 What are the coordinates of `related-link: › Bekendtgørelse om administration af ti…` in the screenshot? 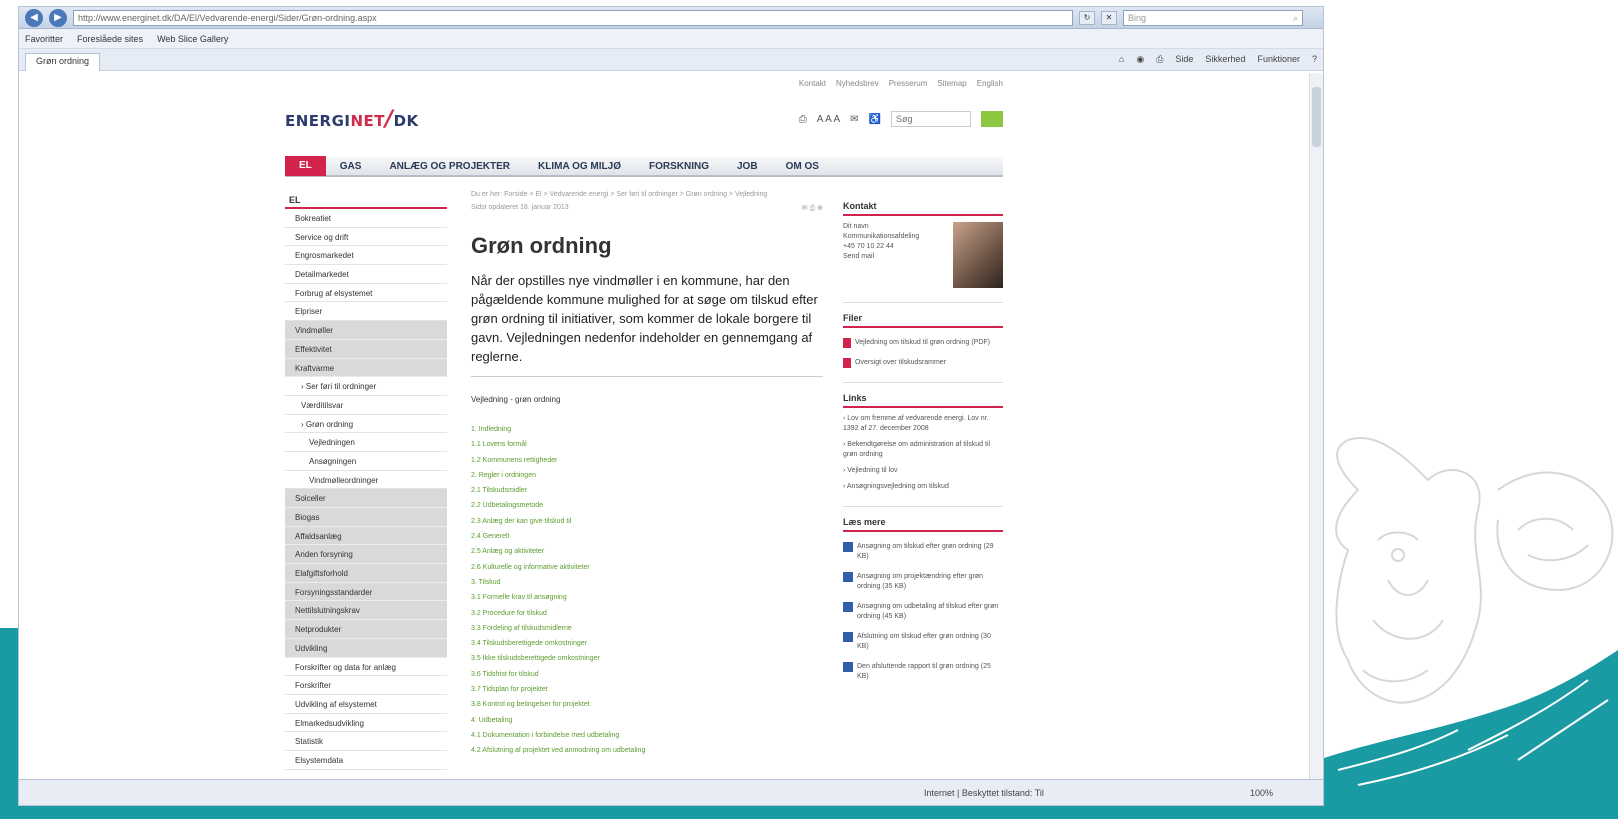 It's located at (923, 450).